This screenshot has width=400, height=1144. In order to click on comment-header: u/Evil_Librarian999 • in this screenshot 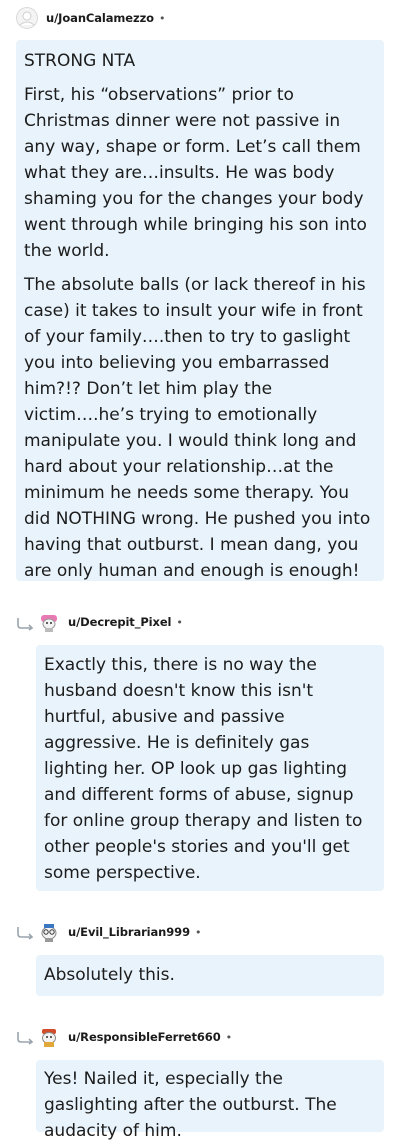, I will do `click(119, 932)`.